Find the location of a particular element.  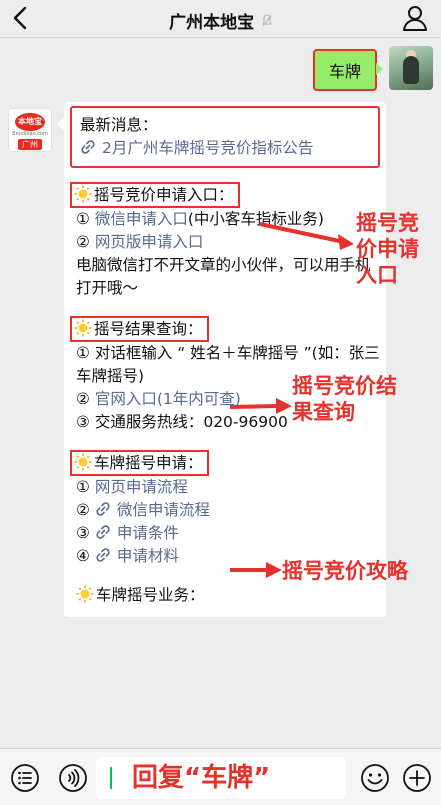

section-title: 摇号结果查询： is located at coordinates (148, 329).